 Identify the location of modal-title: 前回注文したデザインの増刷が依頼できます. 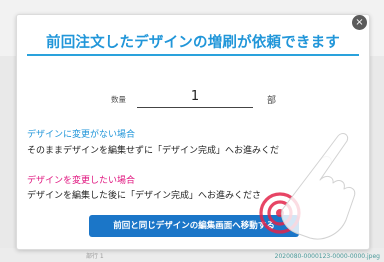
(193, 43).